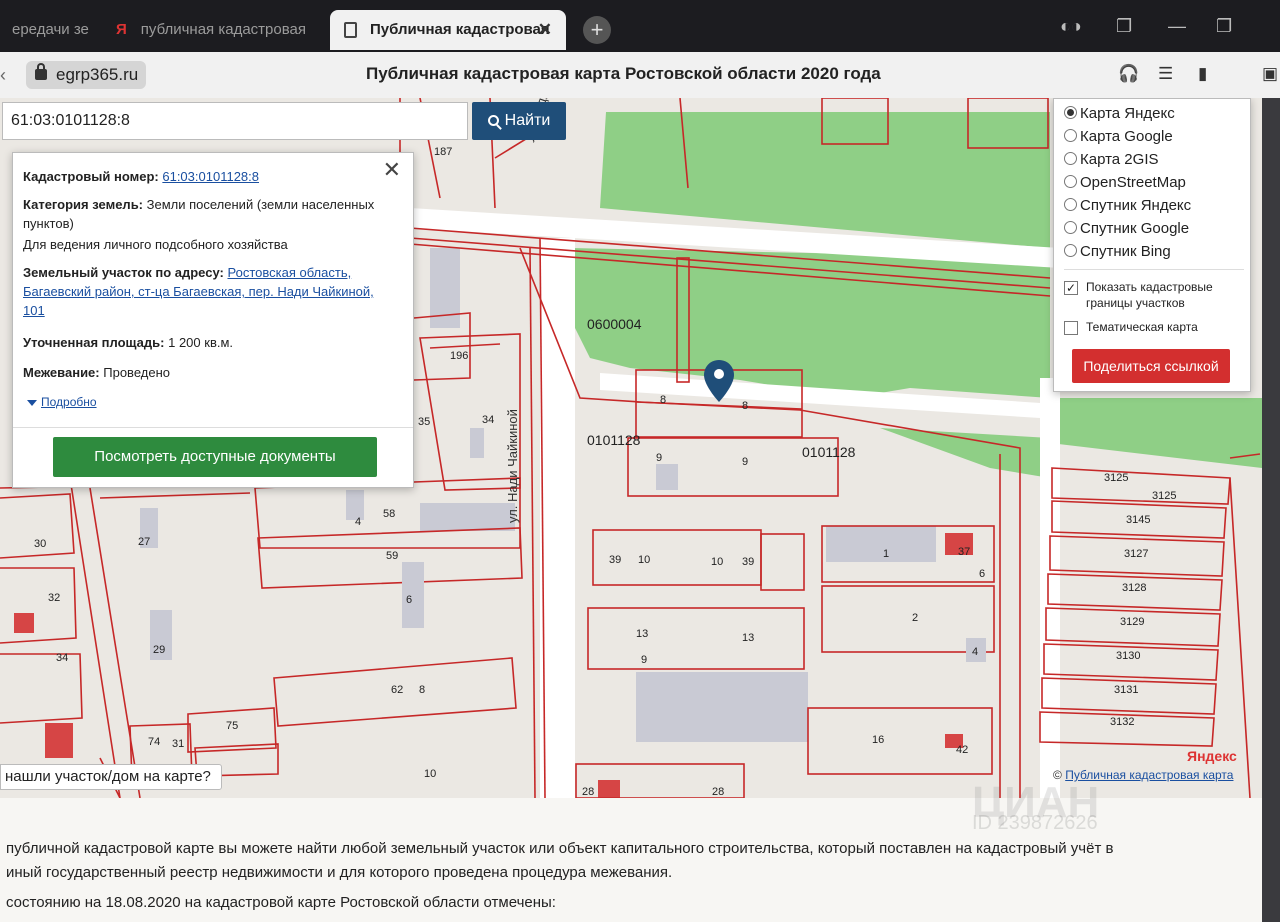 This screenshot has height=922, width=1280. I want to click on parcel-number: 13, so click(642, 634).